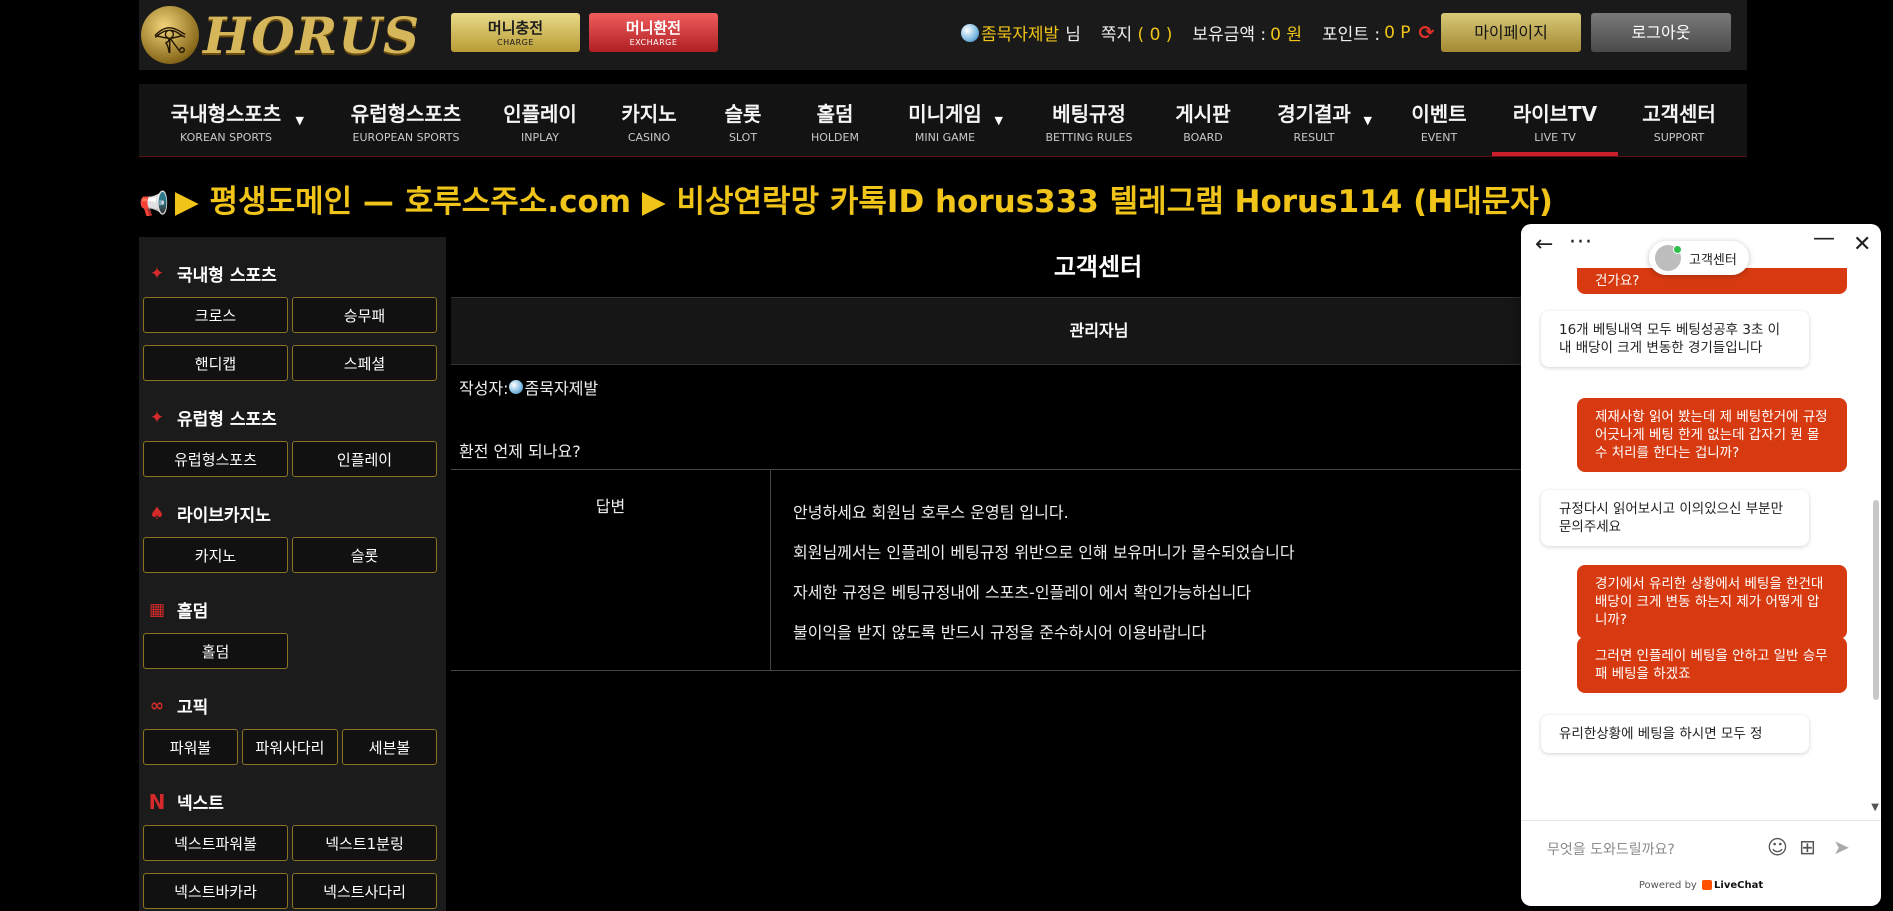  Describe the element at coordinates (1876, 600) in the screenshot. I see `scroll-thumb` at that location.